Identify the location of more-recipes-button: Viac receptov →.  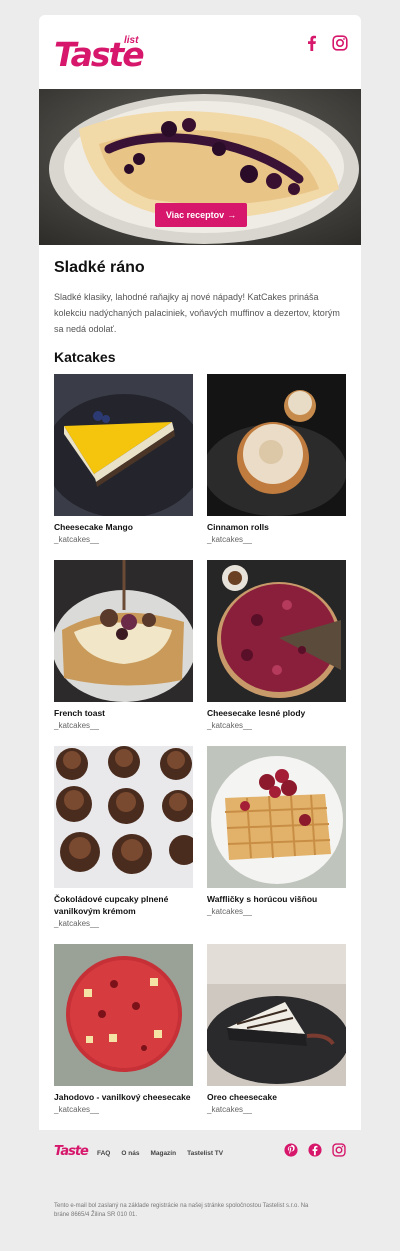
(201, 215).